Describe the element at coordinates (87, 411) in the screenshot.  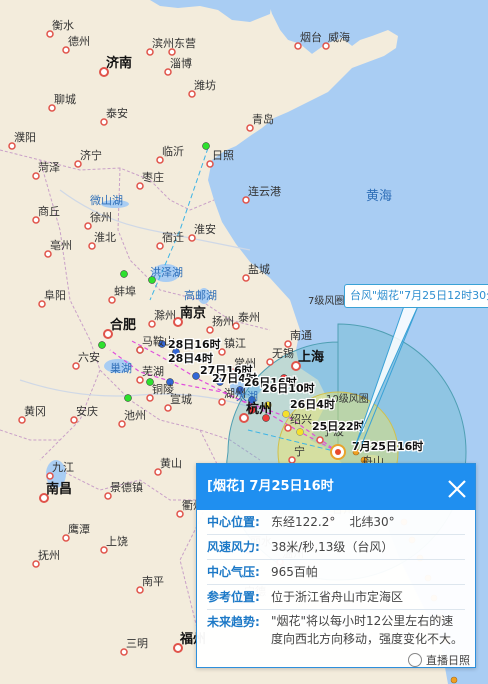
I see `city-label: 安庆` at that location.